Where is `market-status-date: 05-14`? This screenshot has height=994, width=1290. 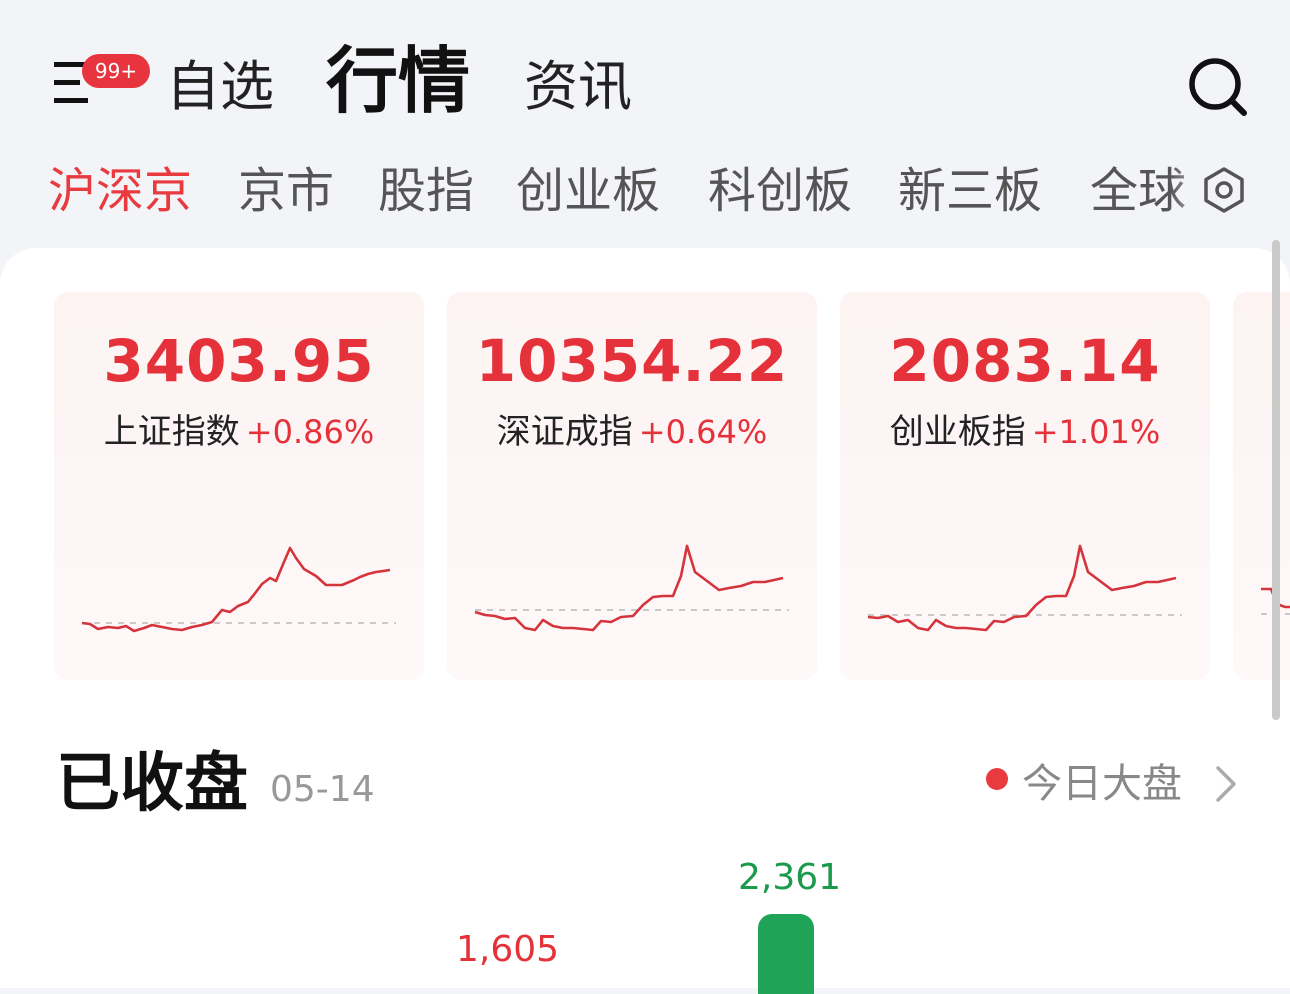 market-status-date: 05-14 is located at coordinates (322, 789).